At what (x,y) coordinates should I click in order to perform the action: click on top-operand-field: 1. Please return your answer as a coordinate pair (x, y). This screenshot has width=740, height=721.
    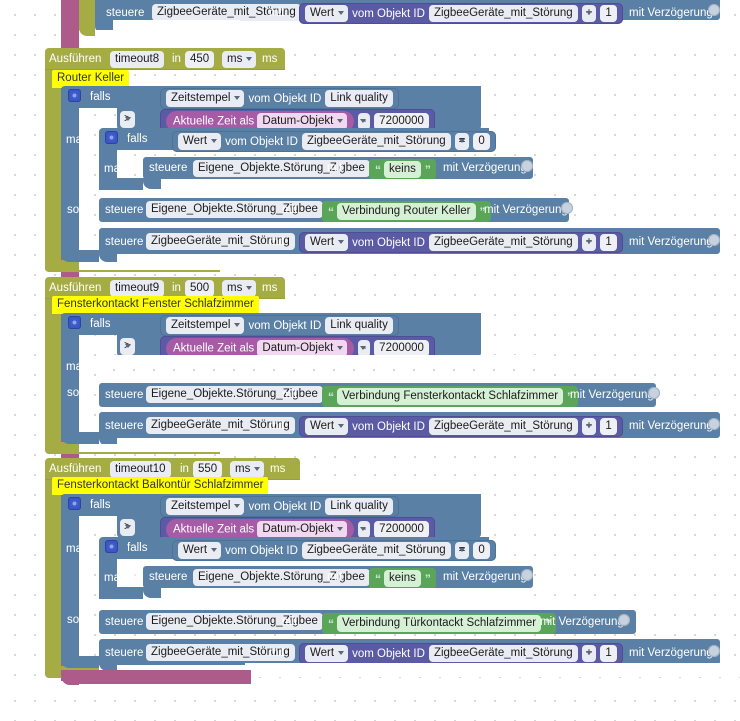
    Looking at the image, I should click on (608, 13).